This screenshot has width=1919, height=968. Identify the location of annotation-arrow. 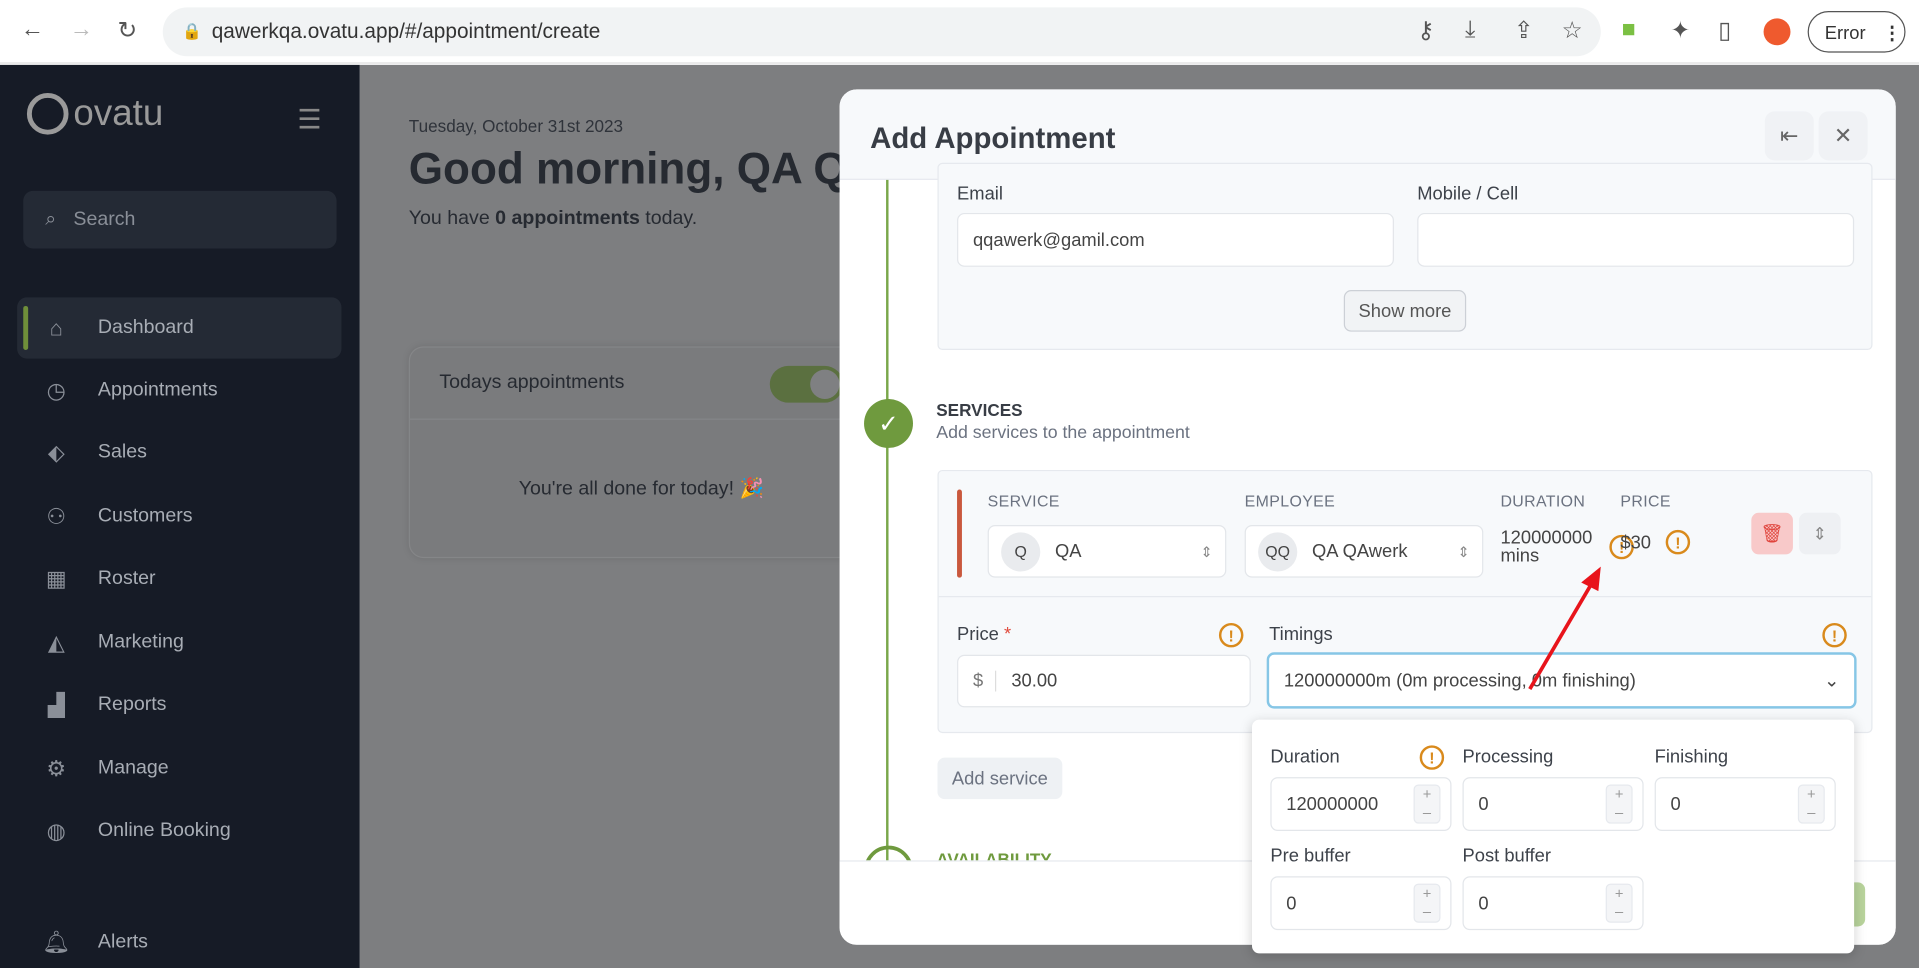
(1564, 628).